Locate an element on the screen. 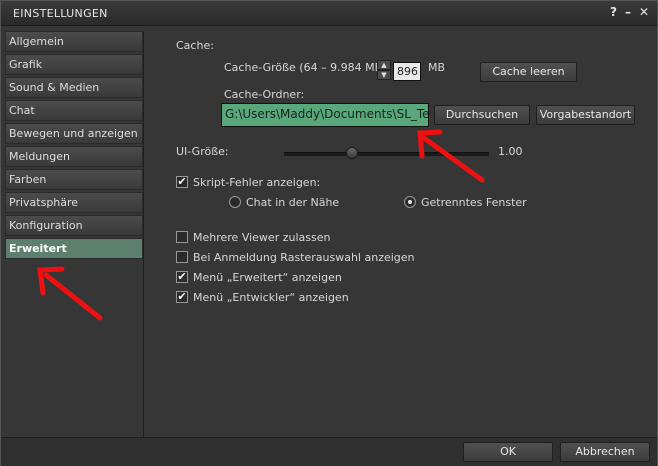 This screenshot has width=658, height=466. footer-bar: OK Abbrechen is located at coordinates (329, 451).